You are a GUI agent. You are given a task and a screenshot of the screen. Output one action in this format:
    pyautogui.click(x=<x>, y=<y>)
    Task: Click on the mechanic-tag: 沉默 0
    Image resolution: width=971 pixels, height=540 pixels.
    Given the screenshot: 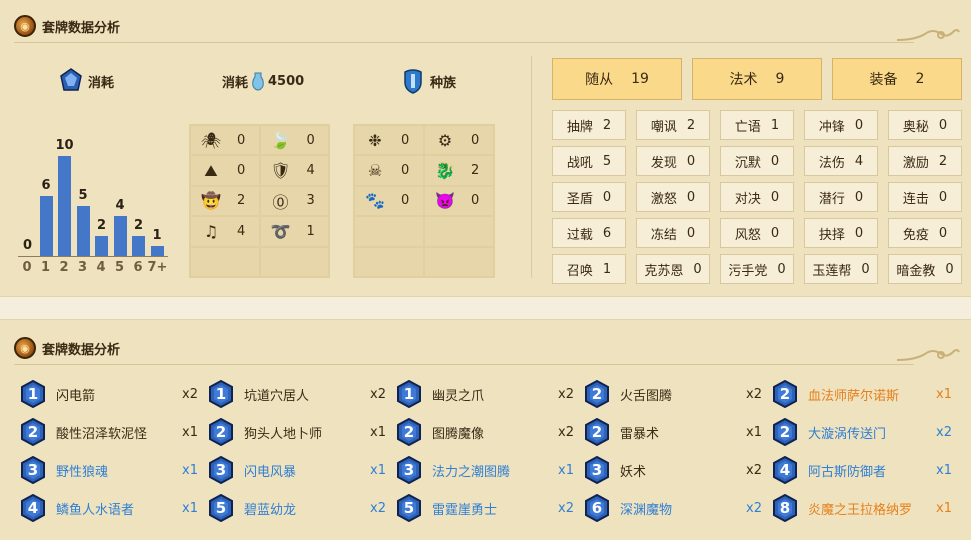 What is the action you would take?
    pyautogui.click(x=757, y=161)
    